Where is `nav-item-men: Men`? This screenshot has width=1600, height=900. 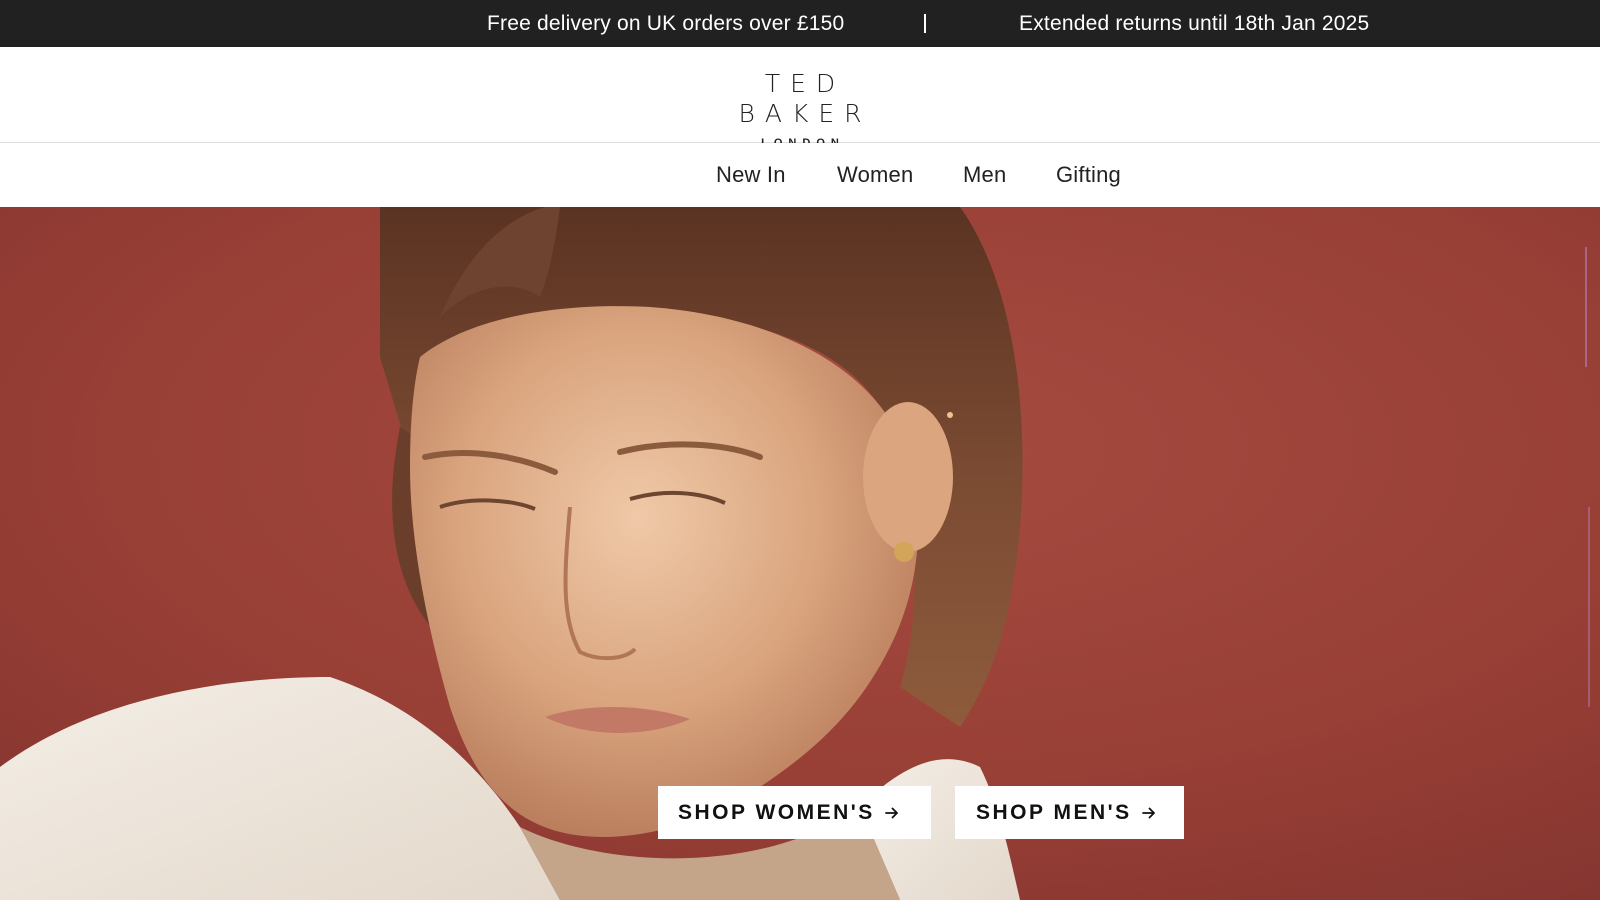
nav-item-men: Men is located at coordinates (984, 175).